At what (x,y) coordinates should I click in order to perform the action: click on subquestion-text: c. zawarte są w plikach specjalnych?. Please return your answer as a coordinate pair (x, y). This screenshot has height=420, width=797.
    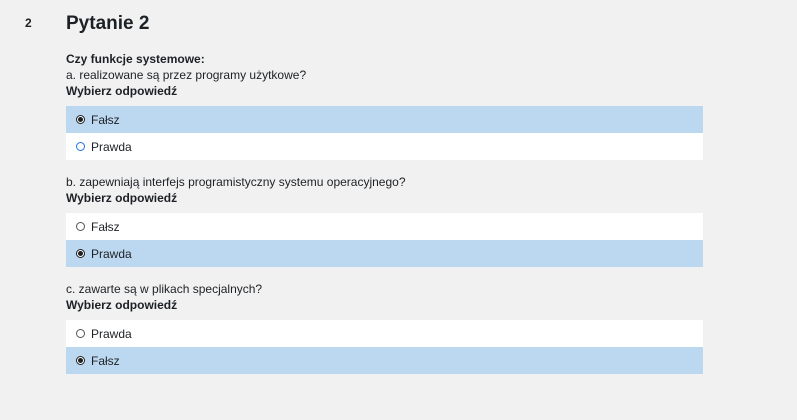
    Looking at the image, I should click on (164, 289).